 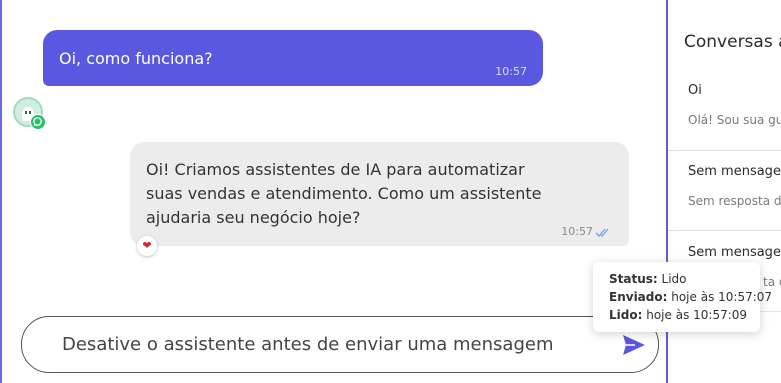 I want to click on conversation-item: Sem mensager Sem resposta d, so click(x=724, y=190).